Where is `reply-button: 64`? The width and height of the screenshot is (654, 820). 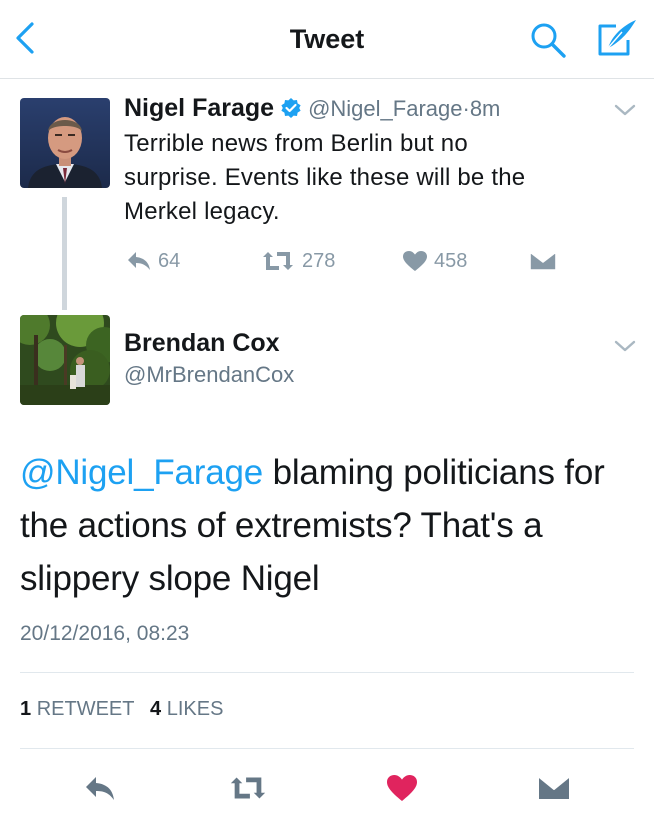 reply-button: 64 is located at coordinates (153, 261).